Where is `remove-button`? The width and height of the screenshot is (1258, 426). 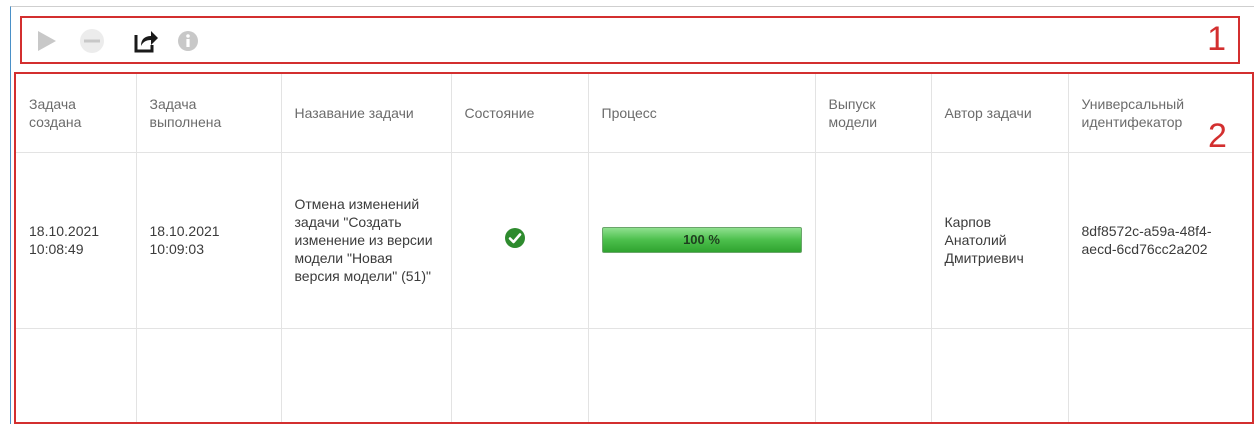
remove-button is located at coordinates (92, 41).